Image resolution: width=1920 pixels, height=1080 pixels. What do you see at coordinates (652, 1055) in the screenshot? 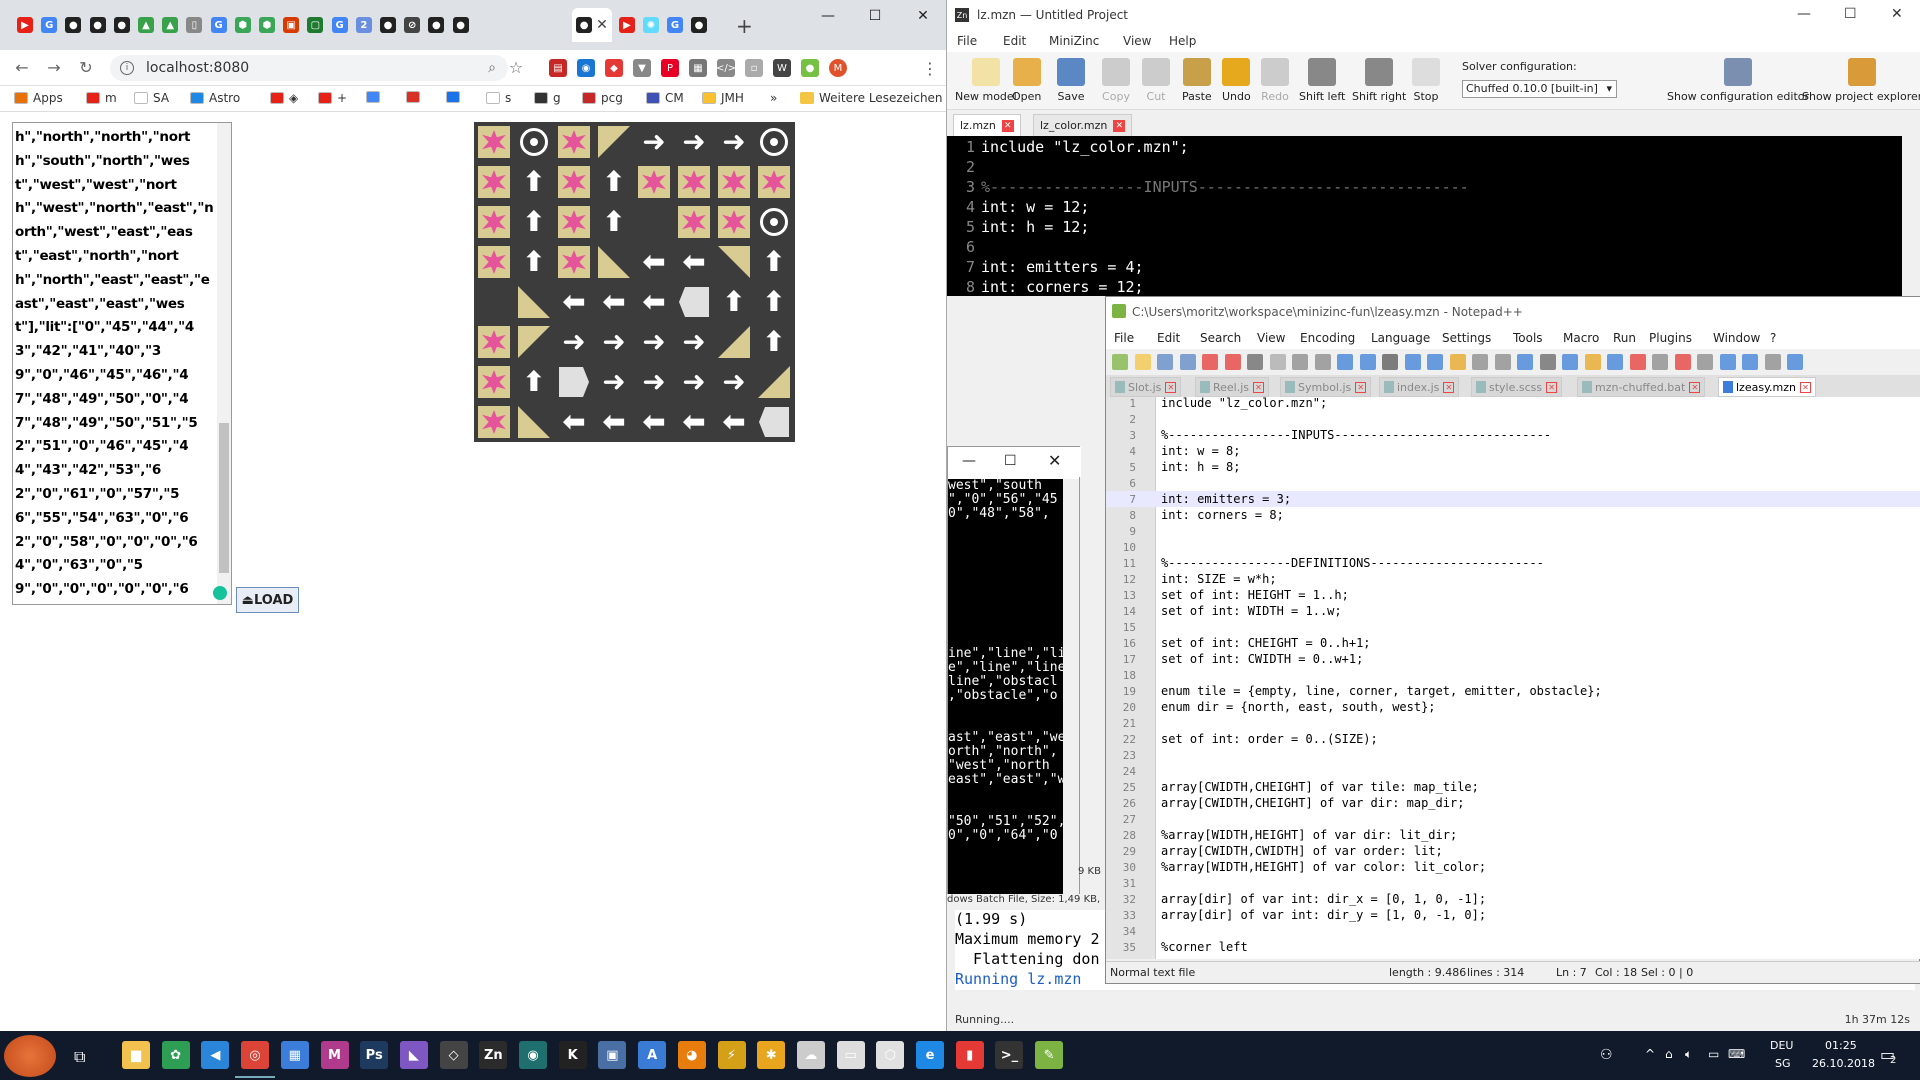
I see `translate-icon: A` at bounding box center [652, 1055].